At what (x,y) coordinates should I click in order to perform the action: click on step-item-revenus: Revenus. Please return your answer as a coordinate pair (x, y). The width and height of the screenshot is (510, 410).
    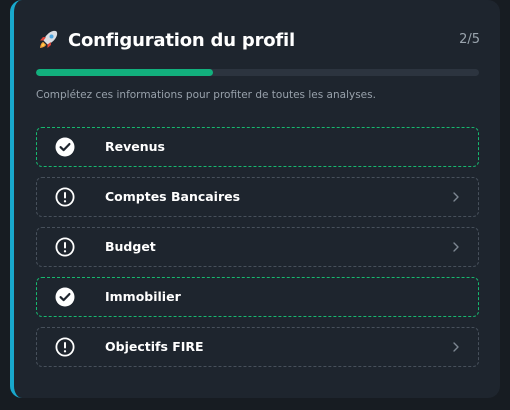
    Looking at the image, I should click on (257, 147).